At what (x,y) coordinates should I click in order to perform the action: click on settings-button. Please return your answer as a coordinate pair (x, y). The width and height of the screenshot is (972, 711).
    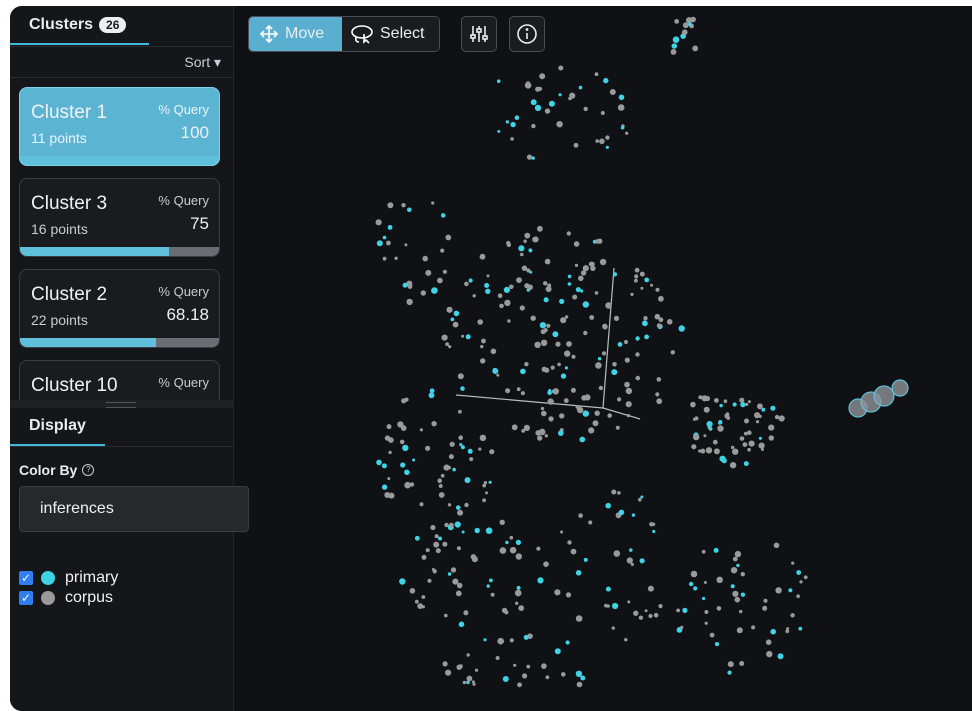
    Looking at the image, I should click on (479, 34).